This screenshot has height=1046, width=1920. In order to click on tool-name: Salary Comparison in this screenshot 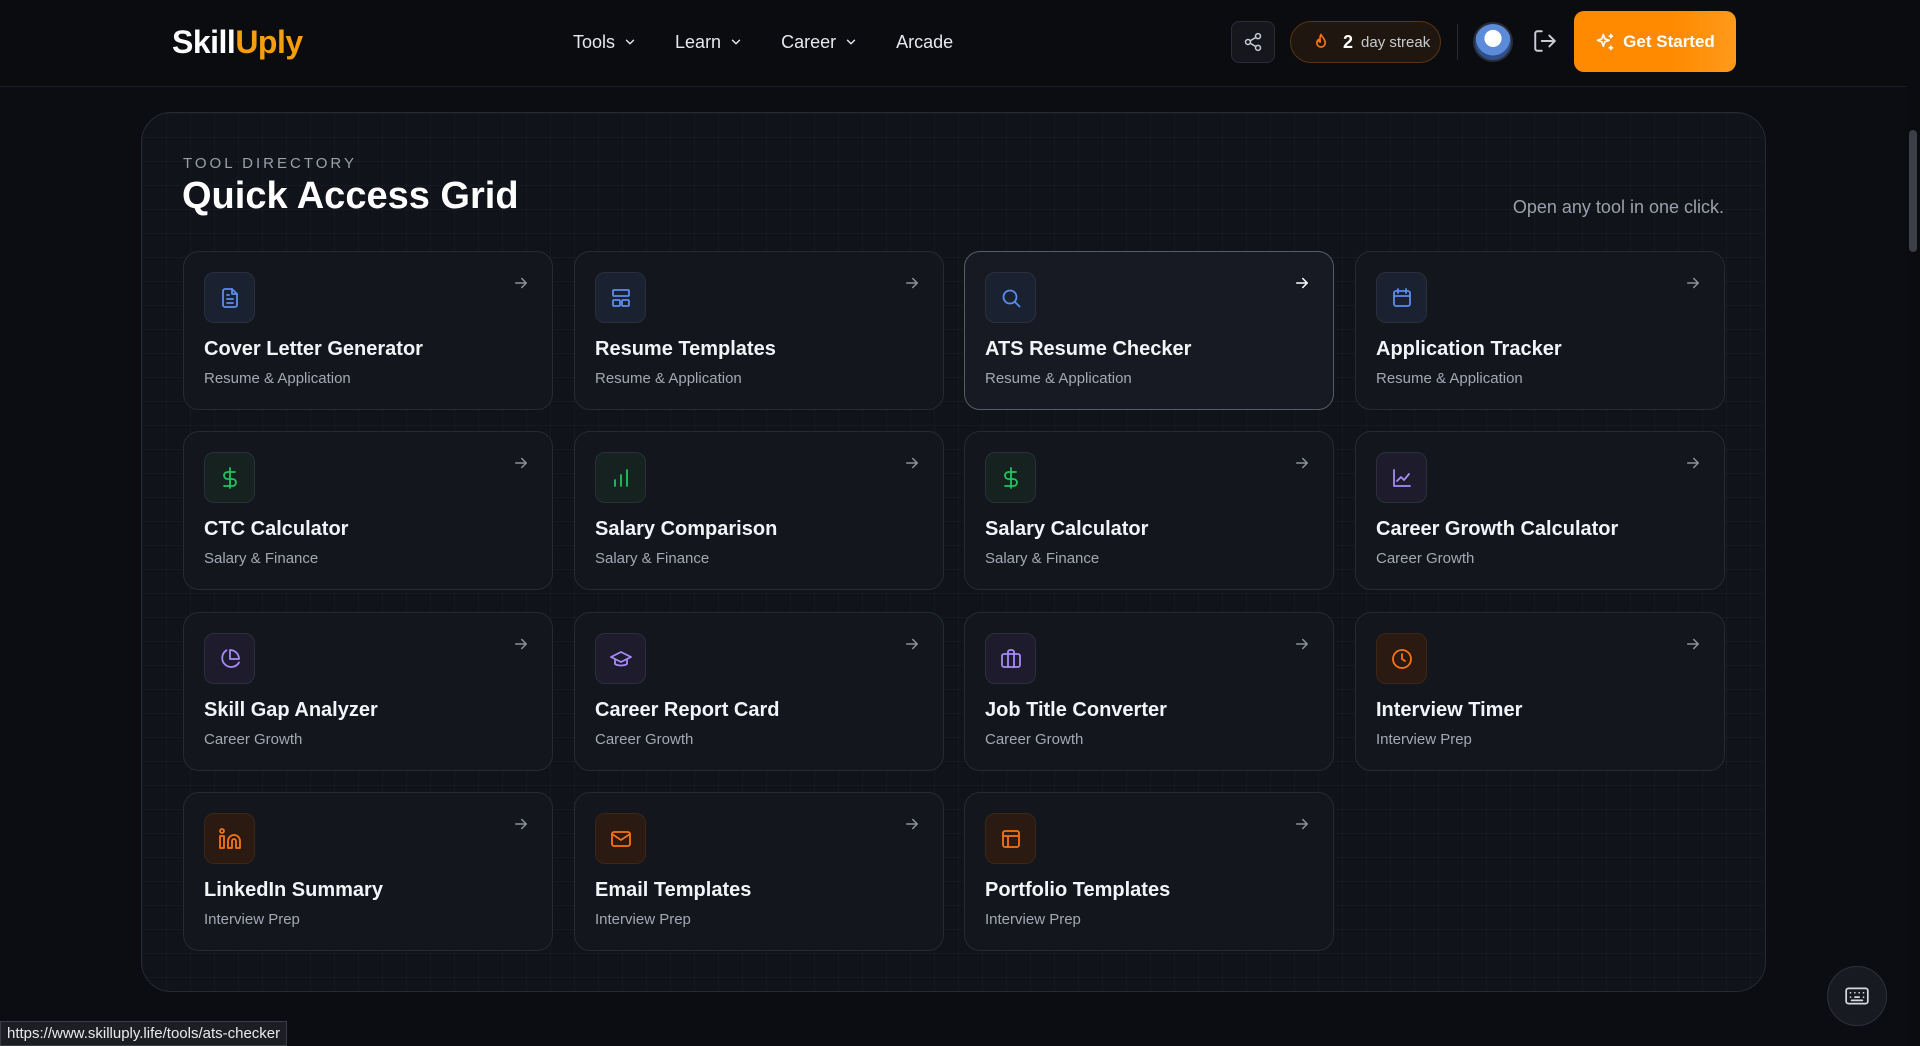, I will do `click(686, 529)`.